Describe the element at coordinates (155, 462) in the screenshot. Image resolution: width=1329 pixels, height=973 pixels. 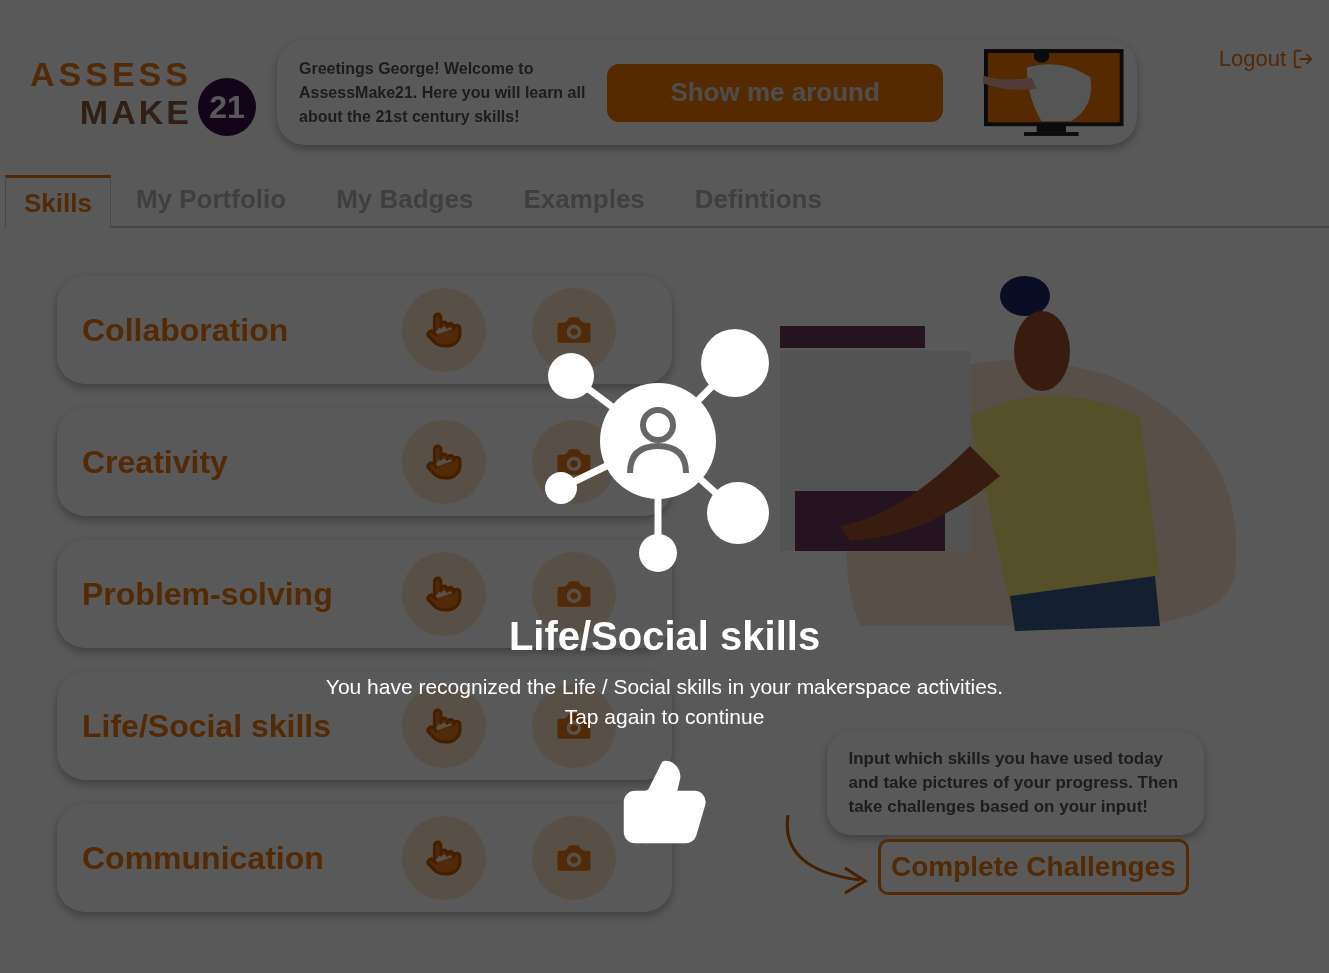
I see `skill-name: Creativity` at that location.